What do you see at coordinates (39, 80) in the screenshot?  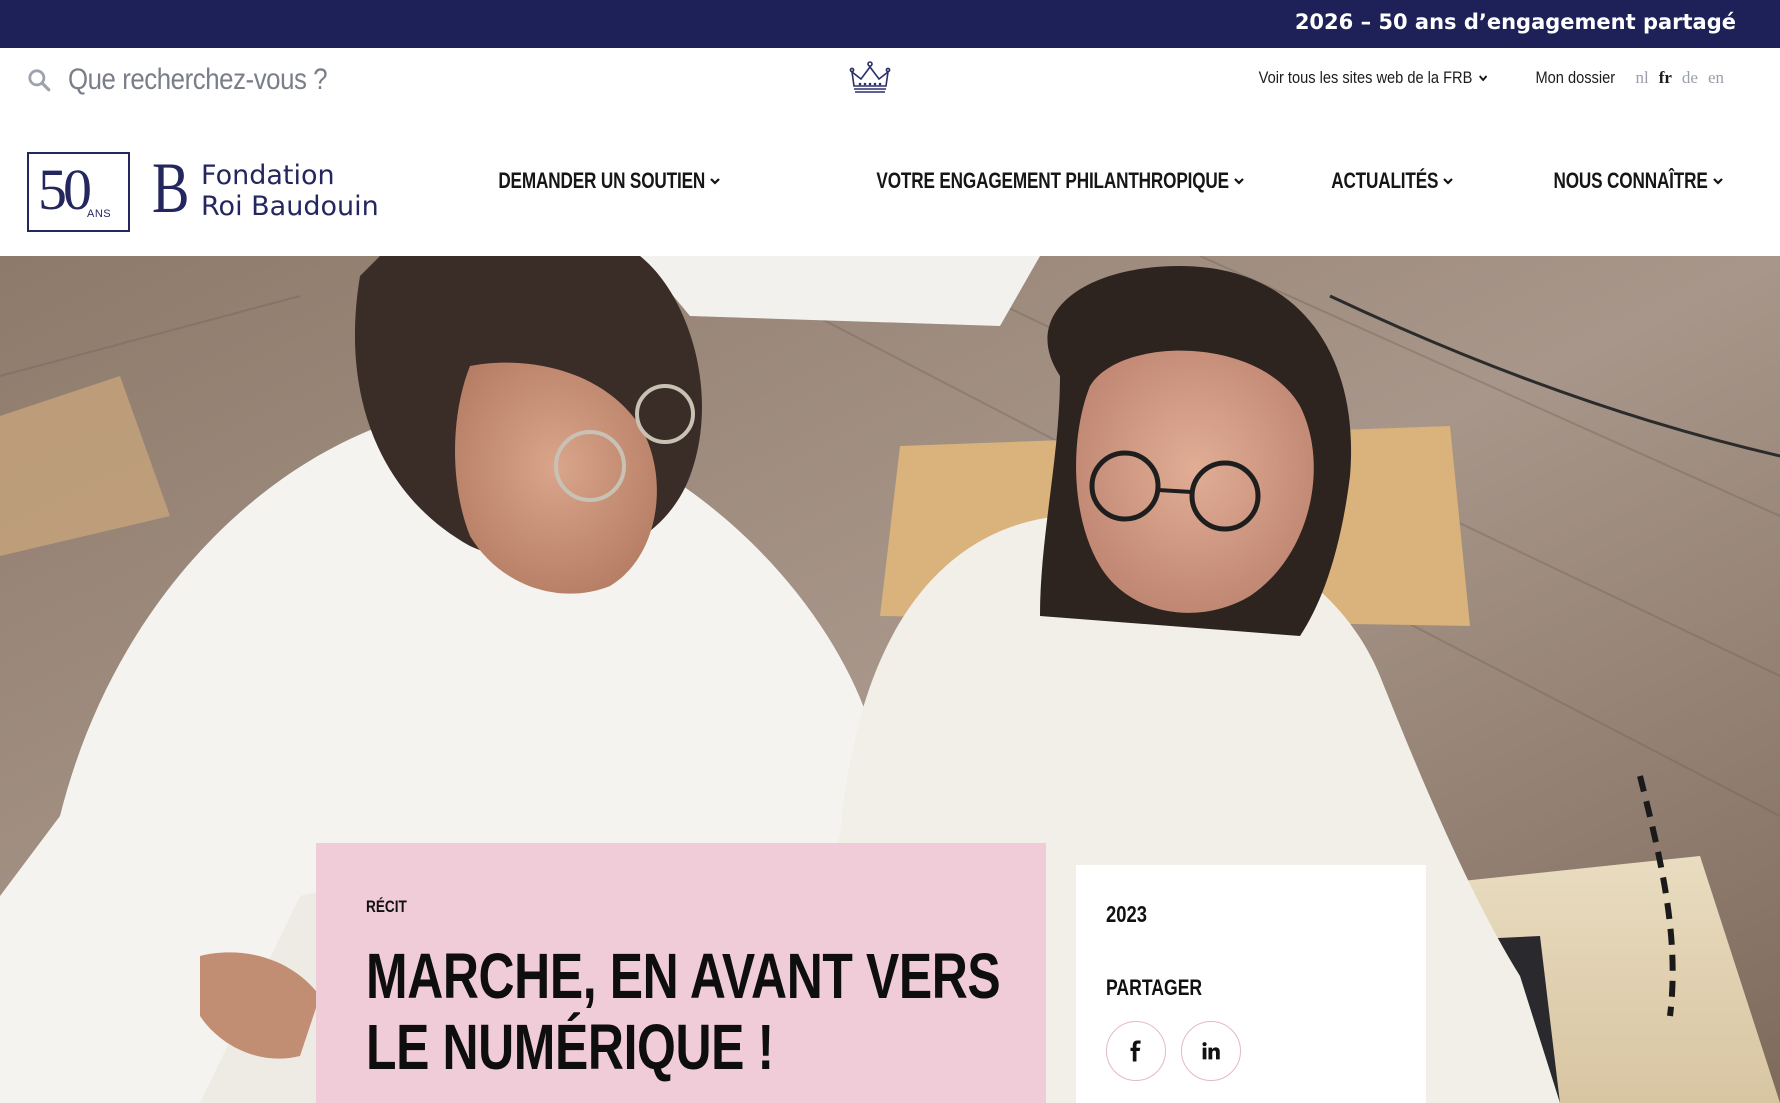 I see `search-icon` at bounding box center [39, 80].